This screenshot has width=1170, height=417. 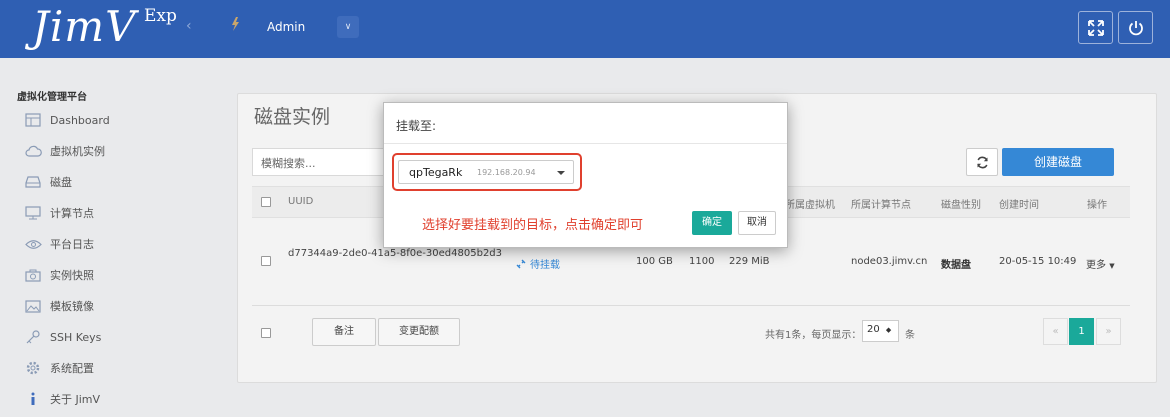 I want to click on column-header-disk-type: 磁盘性别, so click(x=961, y=203).